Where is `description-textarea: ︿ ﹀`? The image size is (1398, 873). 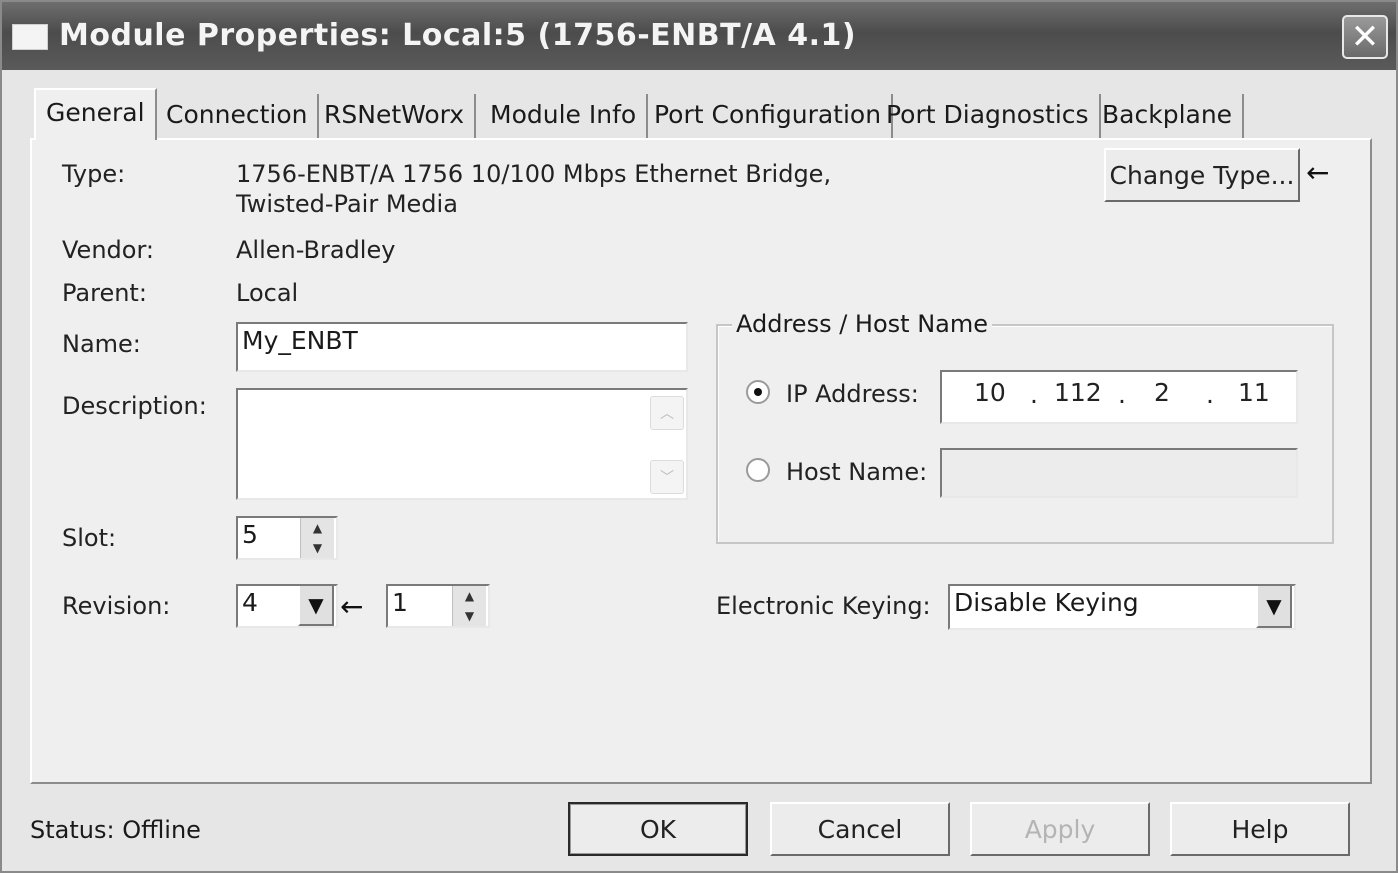 description-textarea: ︿ ﹀ is located at coordinates (462, 444).